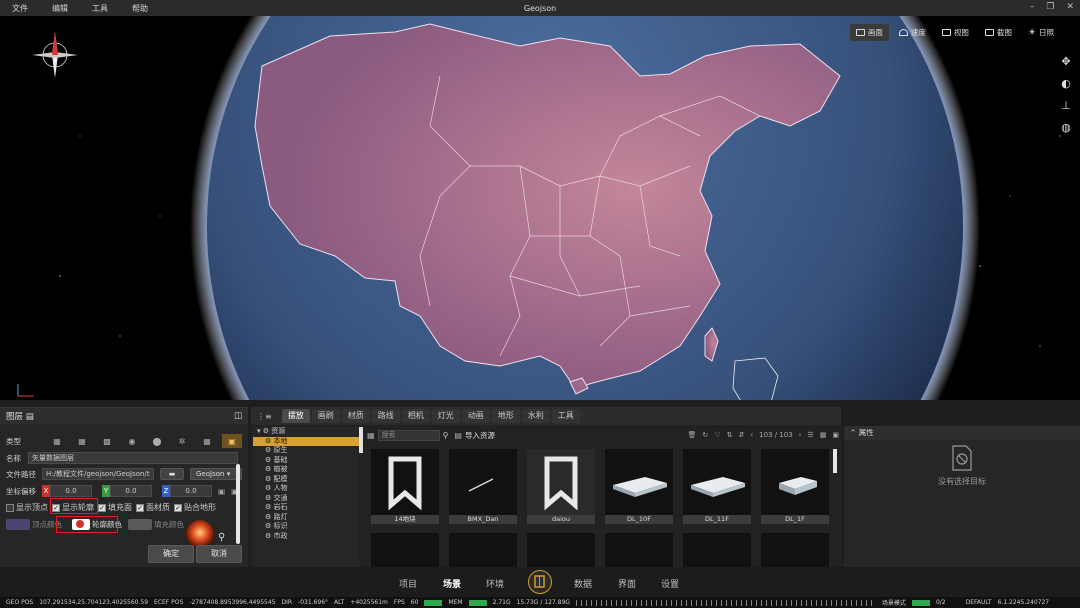 The height and width of the screenshot is (608, 1080). I want to click on import-assets-button: 导入资源, so click(480, 435).